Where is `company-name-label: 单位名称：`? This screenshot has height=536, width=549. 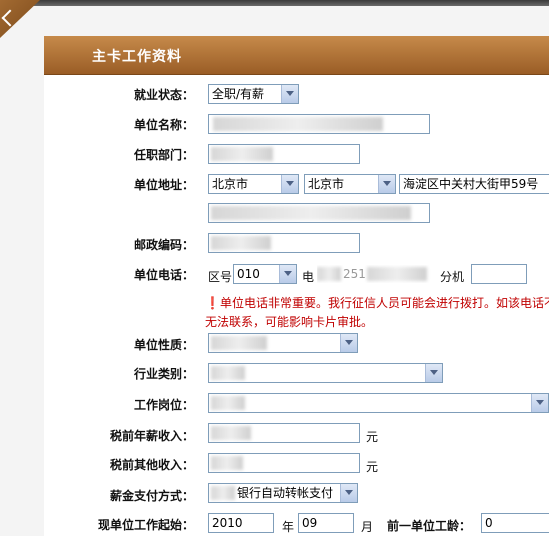 company-name-label: 单位名称： is located at coordinates (163, 125).